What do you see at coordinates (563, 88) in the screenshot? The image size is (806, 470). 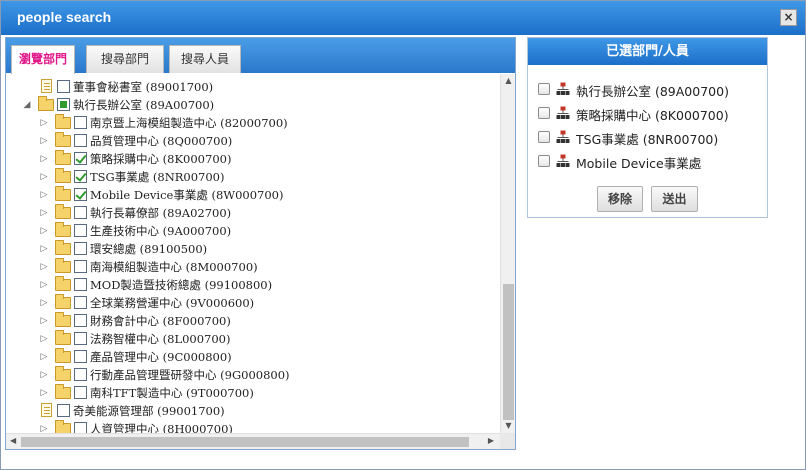 I see `org-chart-icon` at bounding box center [563, 88].